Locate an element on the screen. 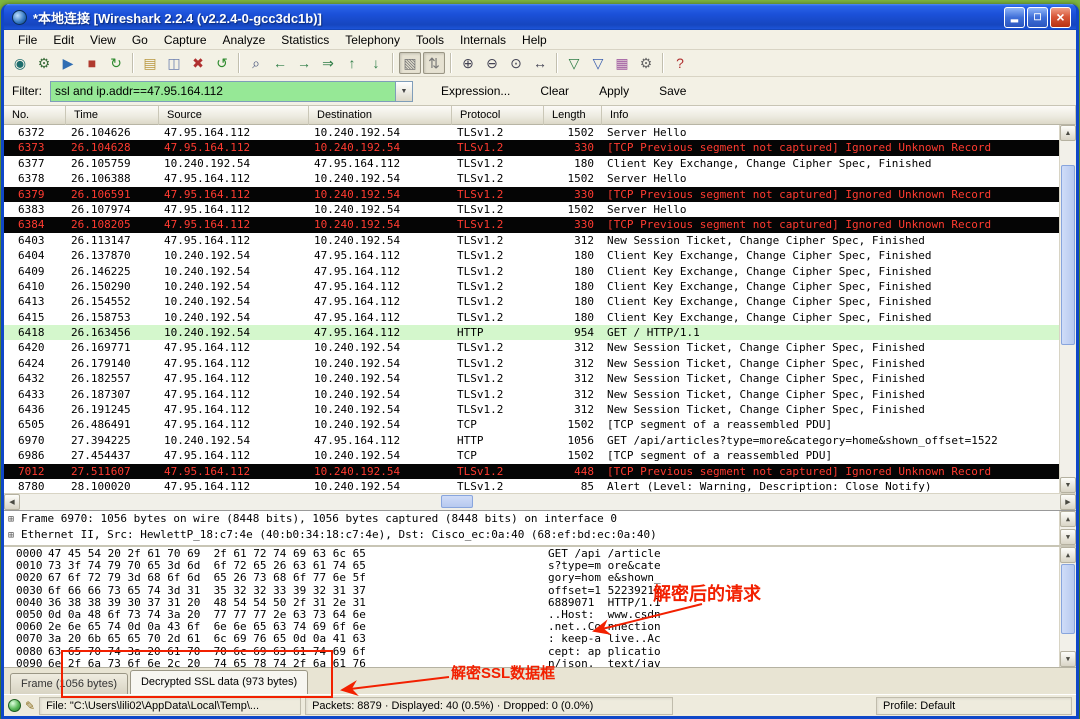 This screenshot has width=1080, height=719. go-back-icon: ← is located at coordinates (280, 63).